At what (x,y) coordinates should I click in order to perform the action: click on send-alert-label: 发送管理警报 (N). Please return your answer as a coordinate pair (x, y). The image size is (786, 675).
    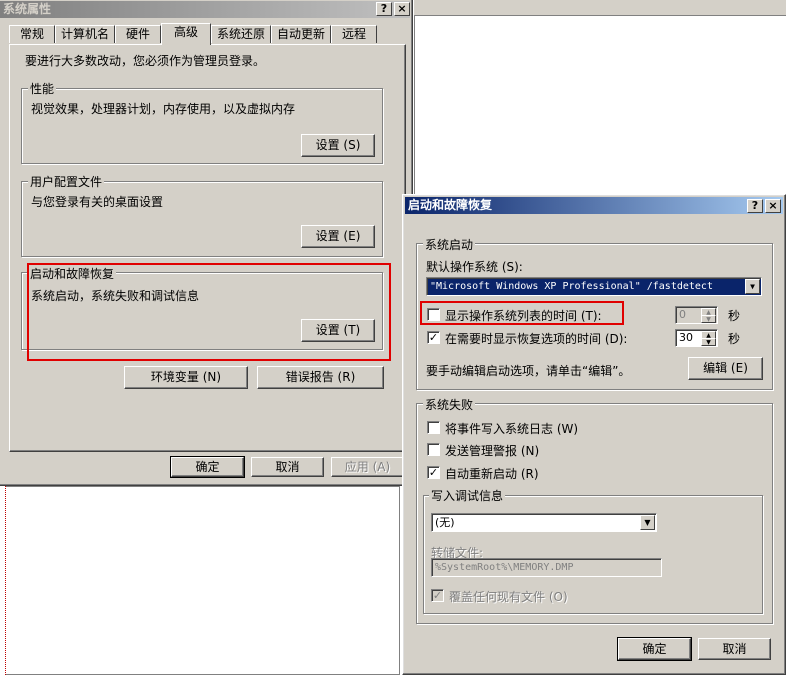
    Looking at the image, I should click on (492, 451).